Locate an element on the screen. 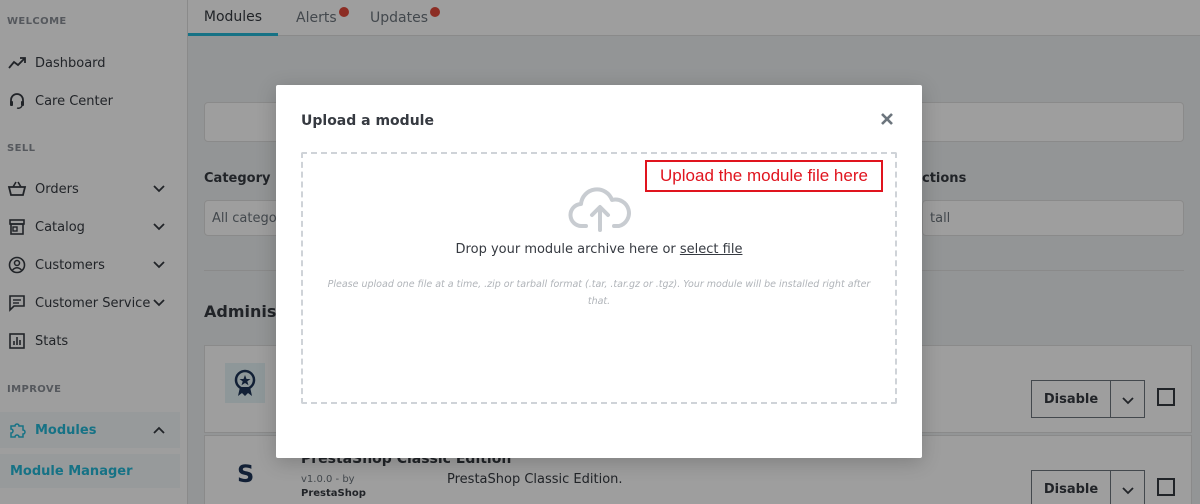 The height and width of the screenshot is (504, 1200). annotation-callout: Upload the module file here is located at coordinates (764, 176).